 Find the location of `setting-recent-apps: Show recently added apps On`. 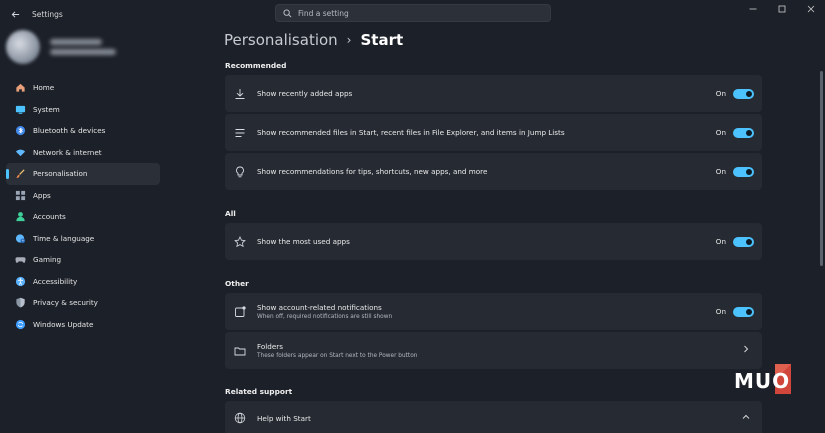

setting-recent-apps: Show recently added apps On is located at coordinates (493, 93).